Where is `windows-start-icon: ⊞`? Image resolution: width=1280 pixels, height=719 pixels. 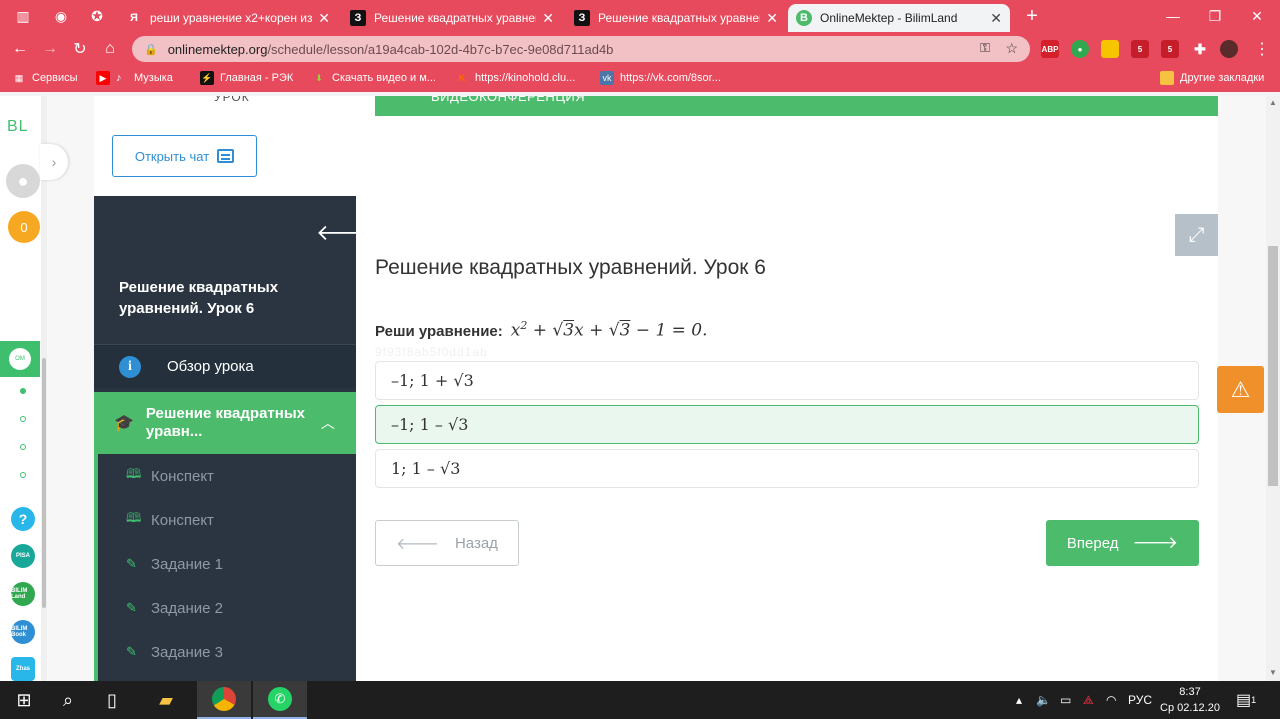
windows-start-icon: ⊞ is located at coordinates (24, 700).